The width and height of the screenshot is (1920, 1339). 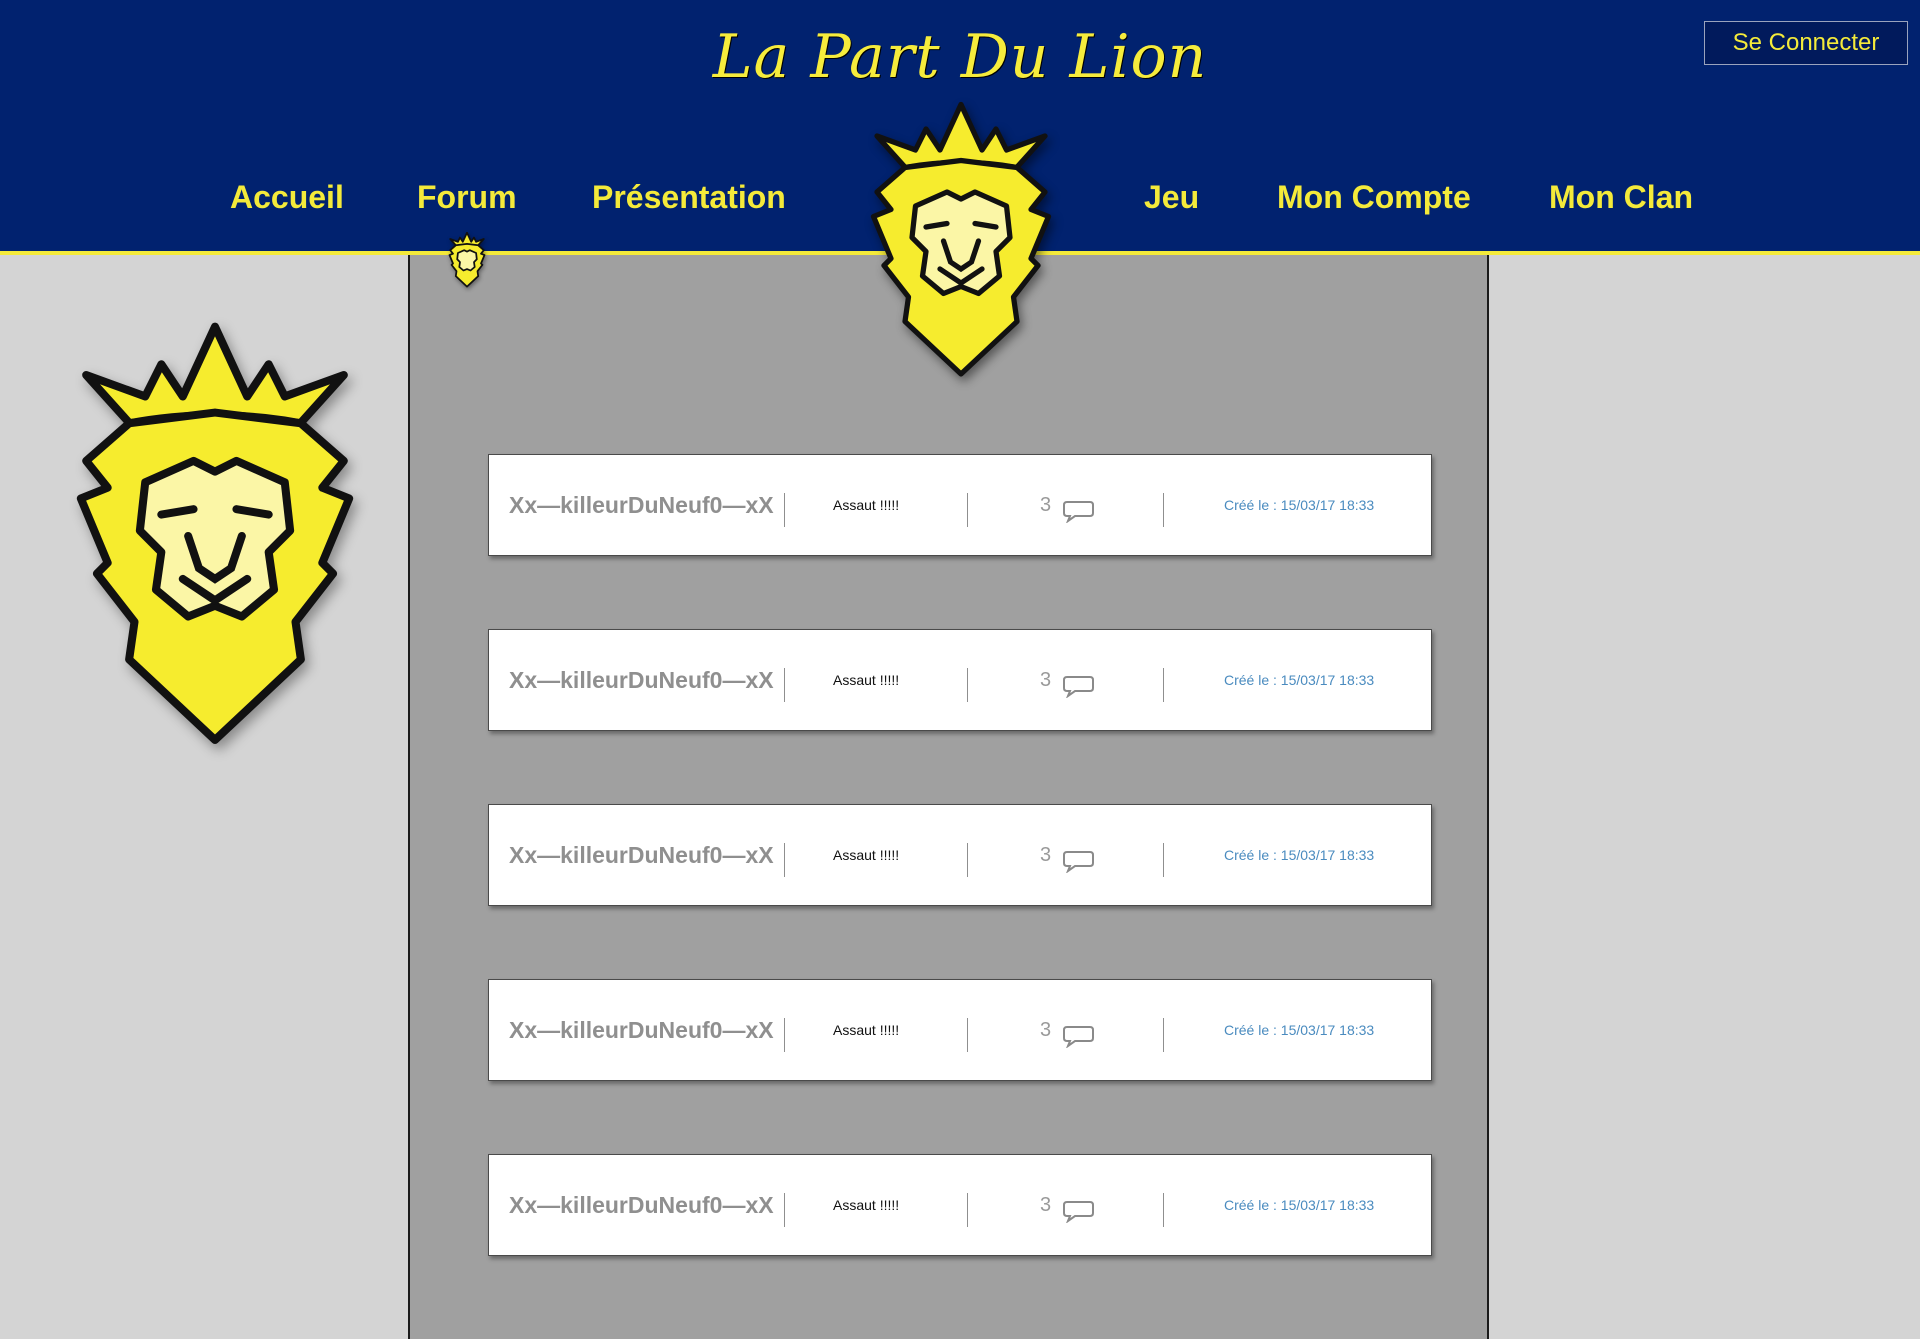 What do you see at coordinates (1806, 43) in the screenshot?
I see `login-button: Se Connecter` at bounding box center [1806, 43].